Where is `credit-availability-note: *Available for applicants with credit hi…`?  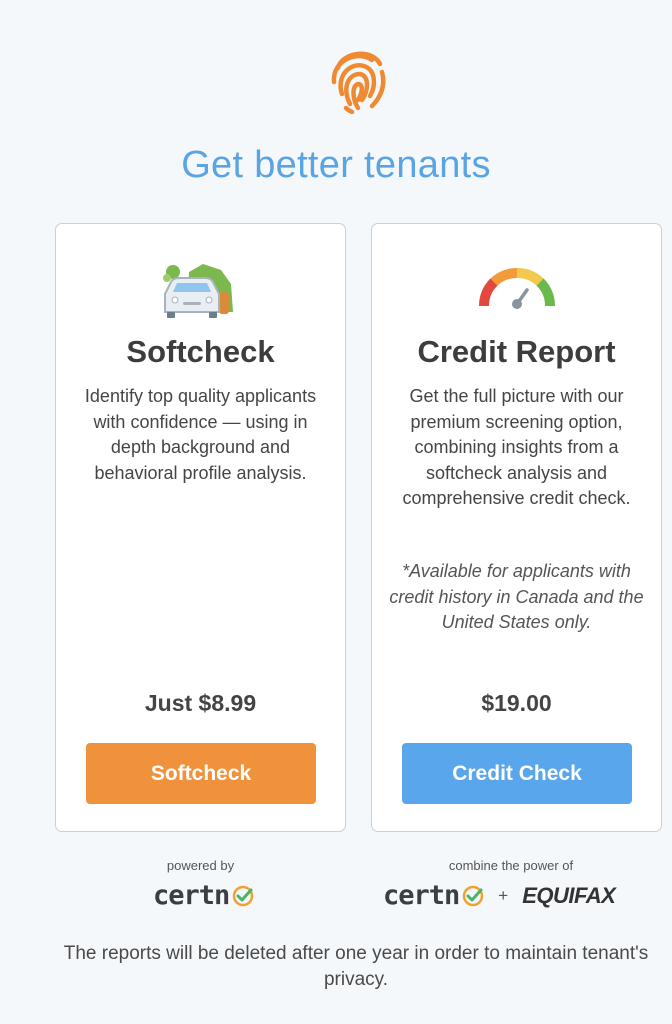
credit-availability-note: *Available for applicants with credit hi… is located at coordinates (516, 596).